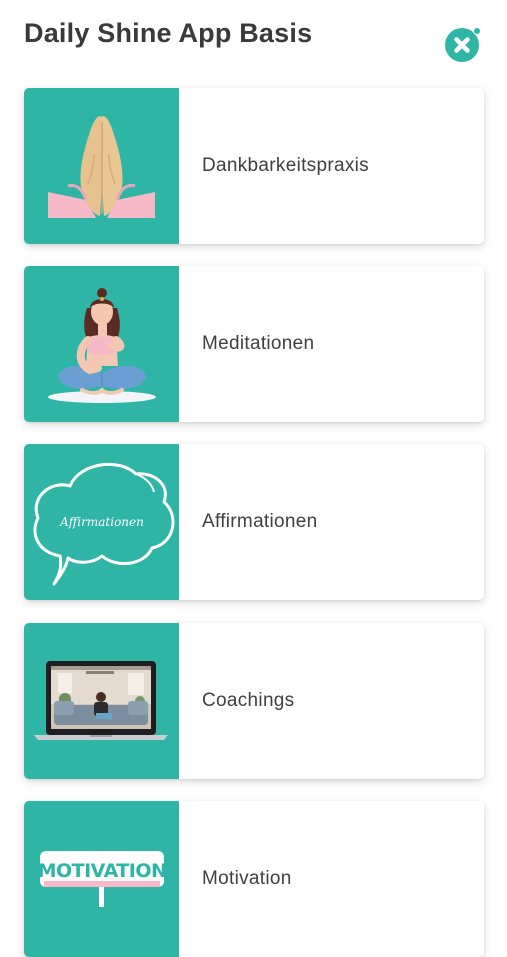 The image size is (507, 957). I want to click on list-item-dankbarkeitspraxis: Dankbarkeitspraxis, so click(254, 166).